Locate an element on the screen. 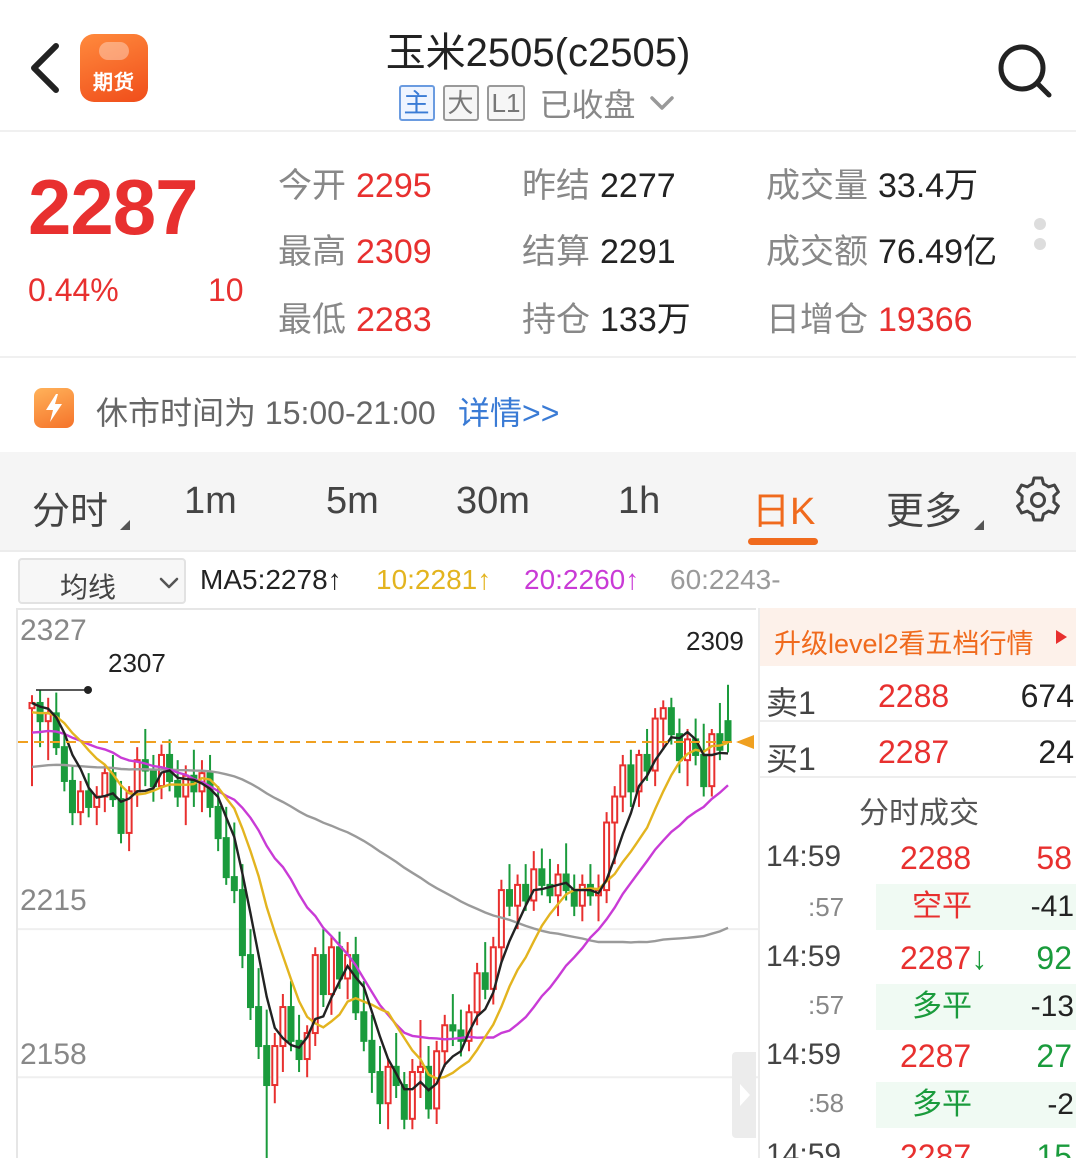 Image resolution: width=1076 pixels, height=1158 pixels. search-icon is located at coordinates (1025, 71).